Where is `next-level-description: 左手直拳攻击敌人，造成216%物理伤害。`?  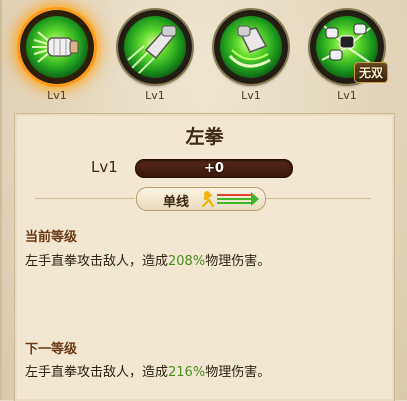
next-level-description: 左手直拳攻击敌人，造成216%物理伤害。 is located at coordinates (147, 370).